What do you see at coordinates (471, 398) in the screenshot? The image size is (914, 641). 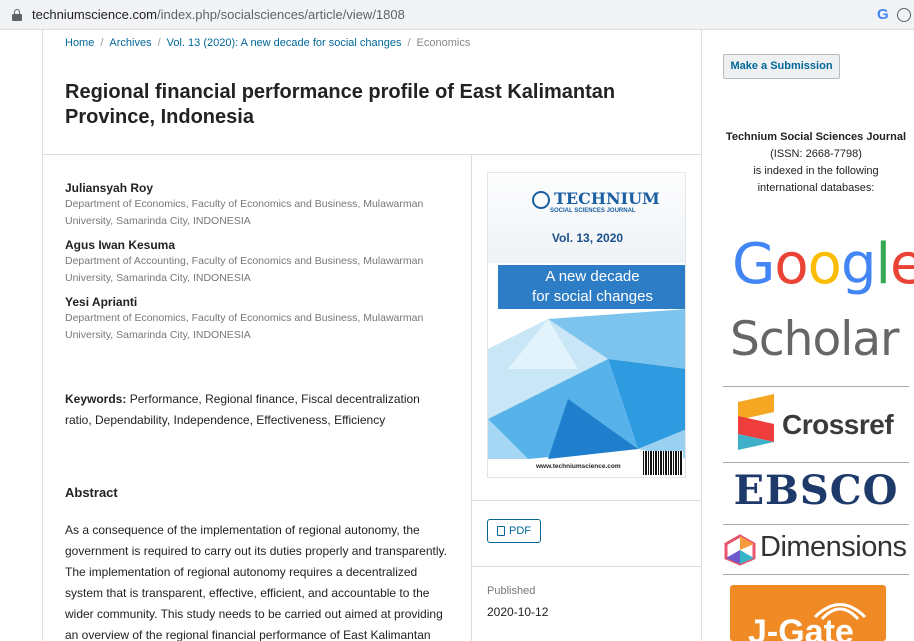 I see `column-divider` at bounding box center [471, 398].